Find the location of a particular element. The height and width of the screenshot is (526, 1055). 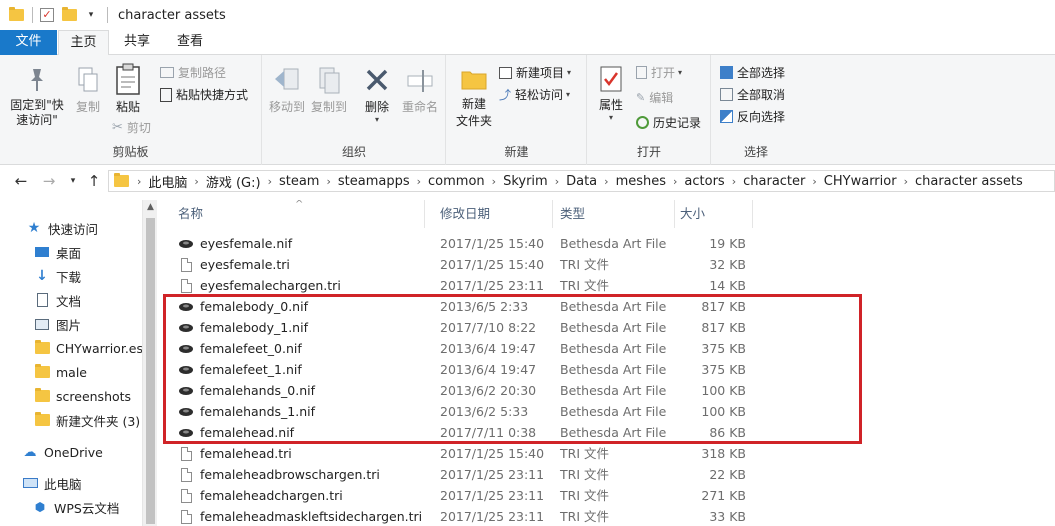

breadcrumb-item: Skyrim is located at coordinates (525, 181).